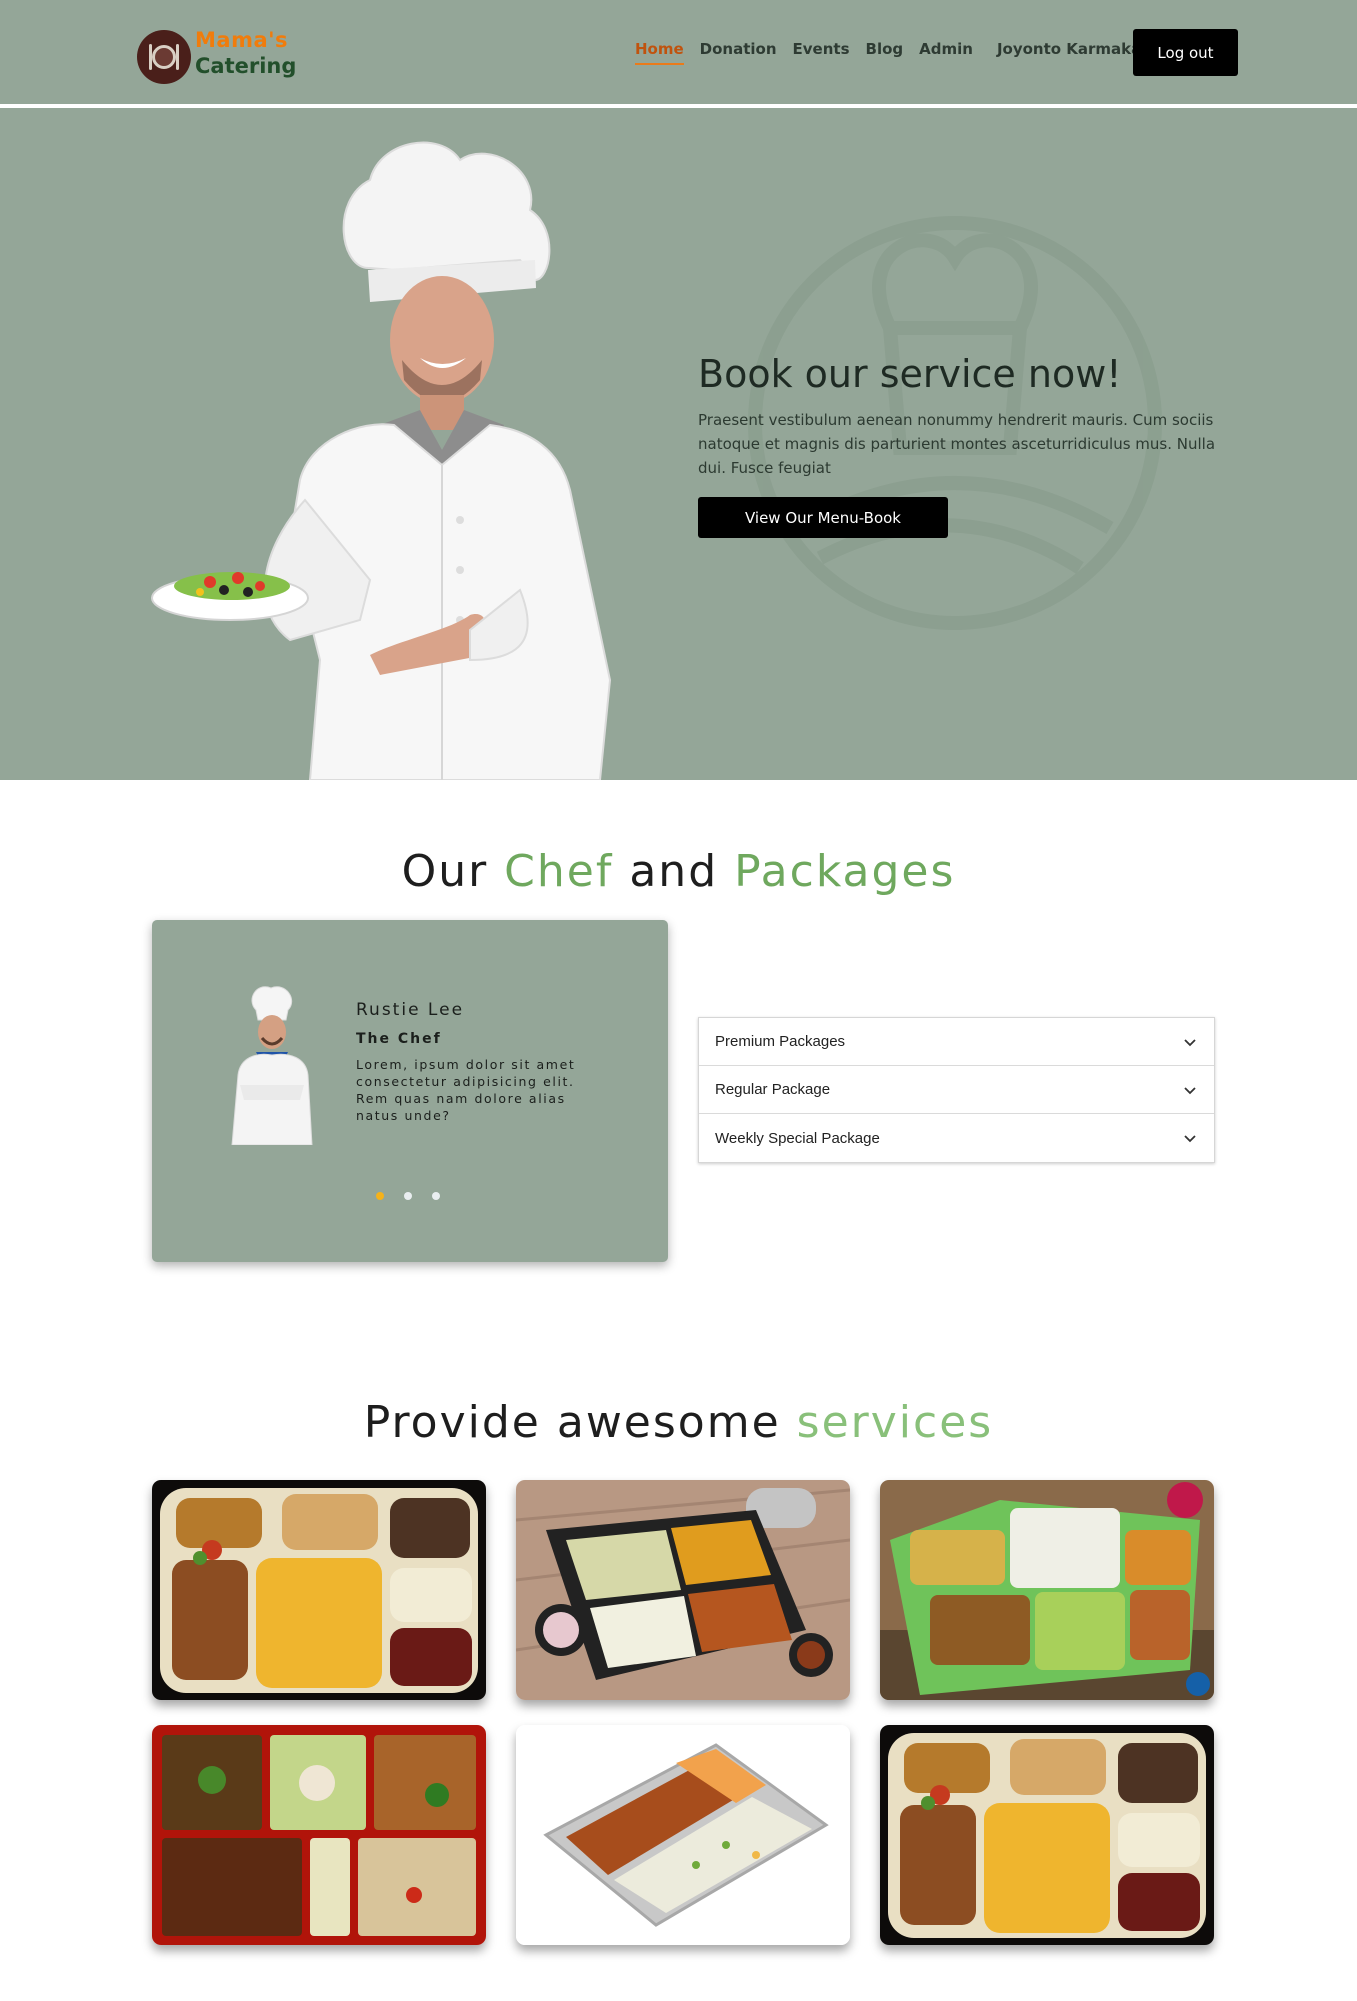  Describe the element at coordinates (659, 52) in the screenshot. I see `nav-home: Home` at that location.